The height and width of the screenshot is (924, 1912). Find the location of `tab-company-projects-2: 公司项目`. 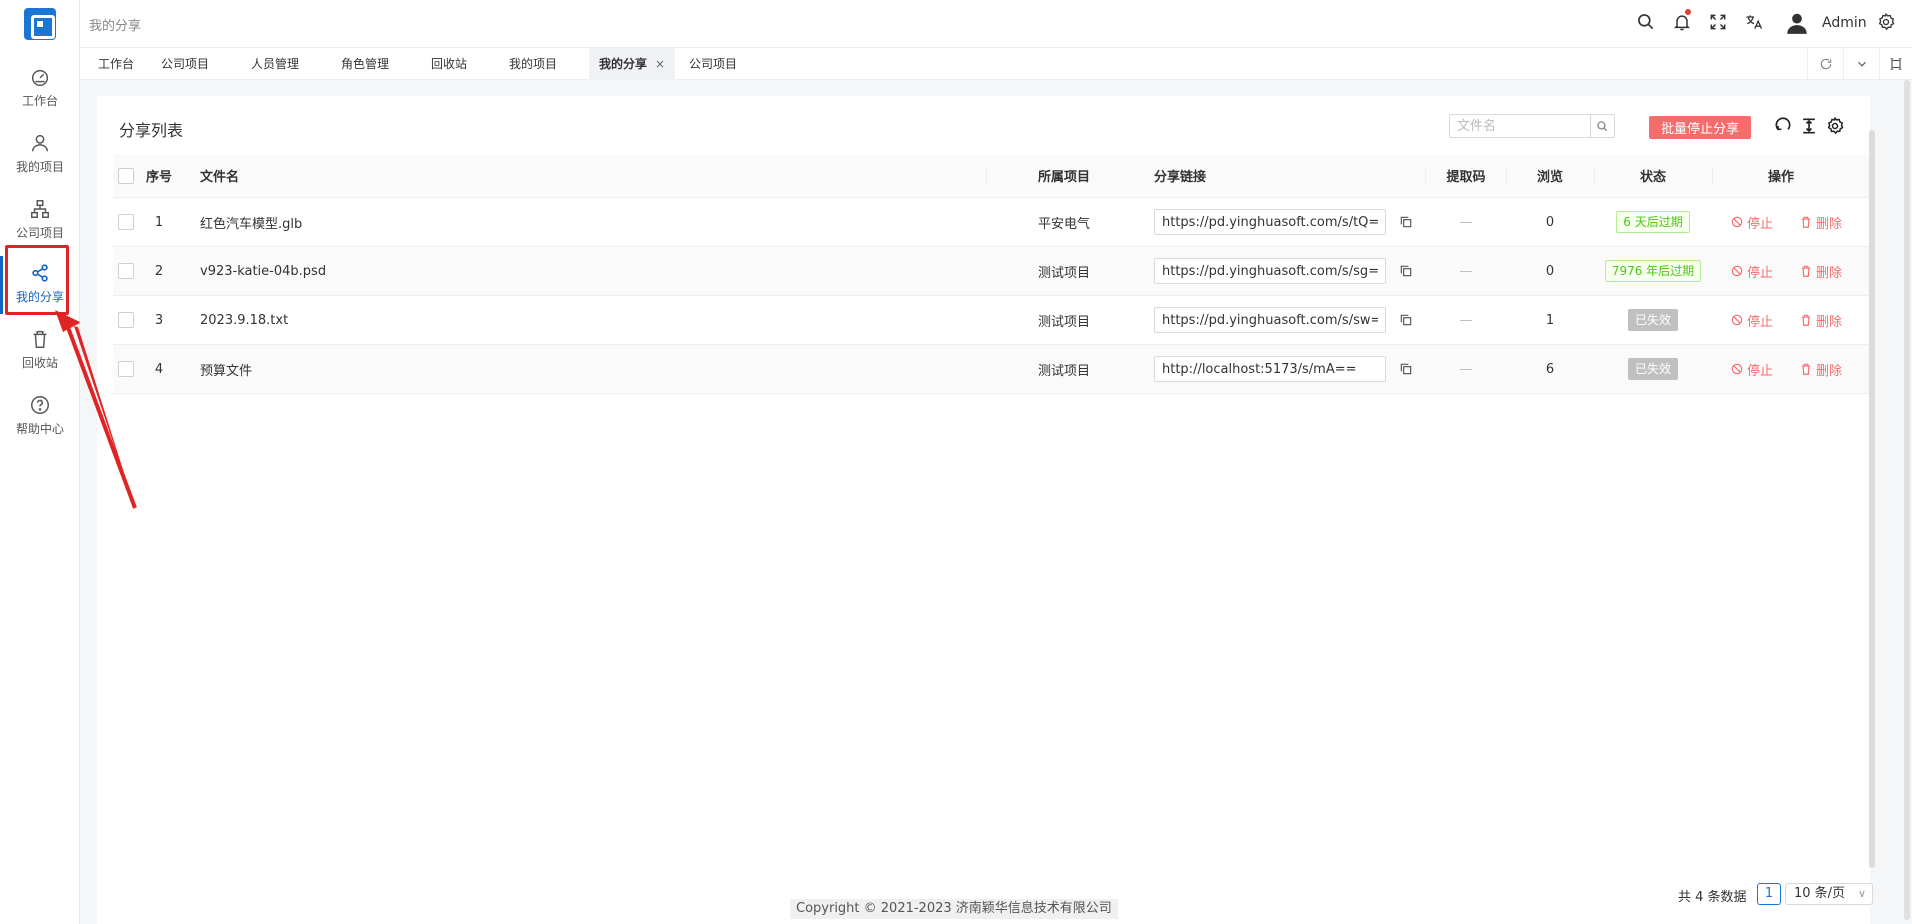

tab-company-projects-2: 公司项目 is located at coordinates (713, 64).